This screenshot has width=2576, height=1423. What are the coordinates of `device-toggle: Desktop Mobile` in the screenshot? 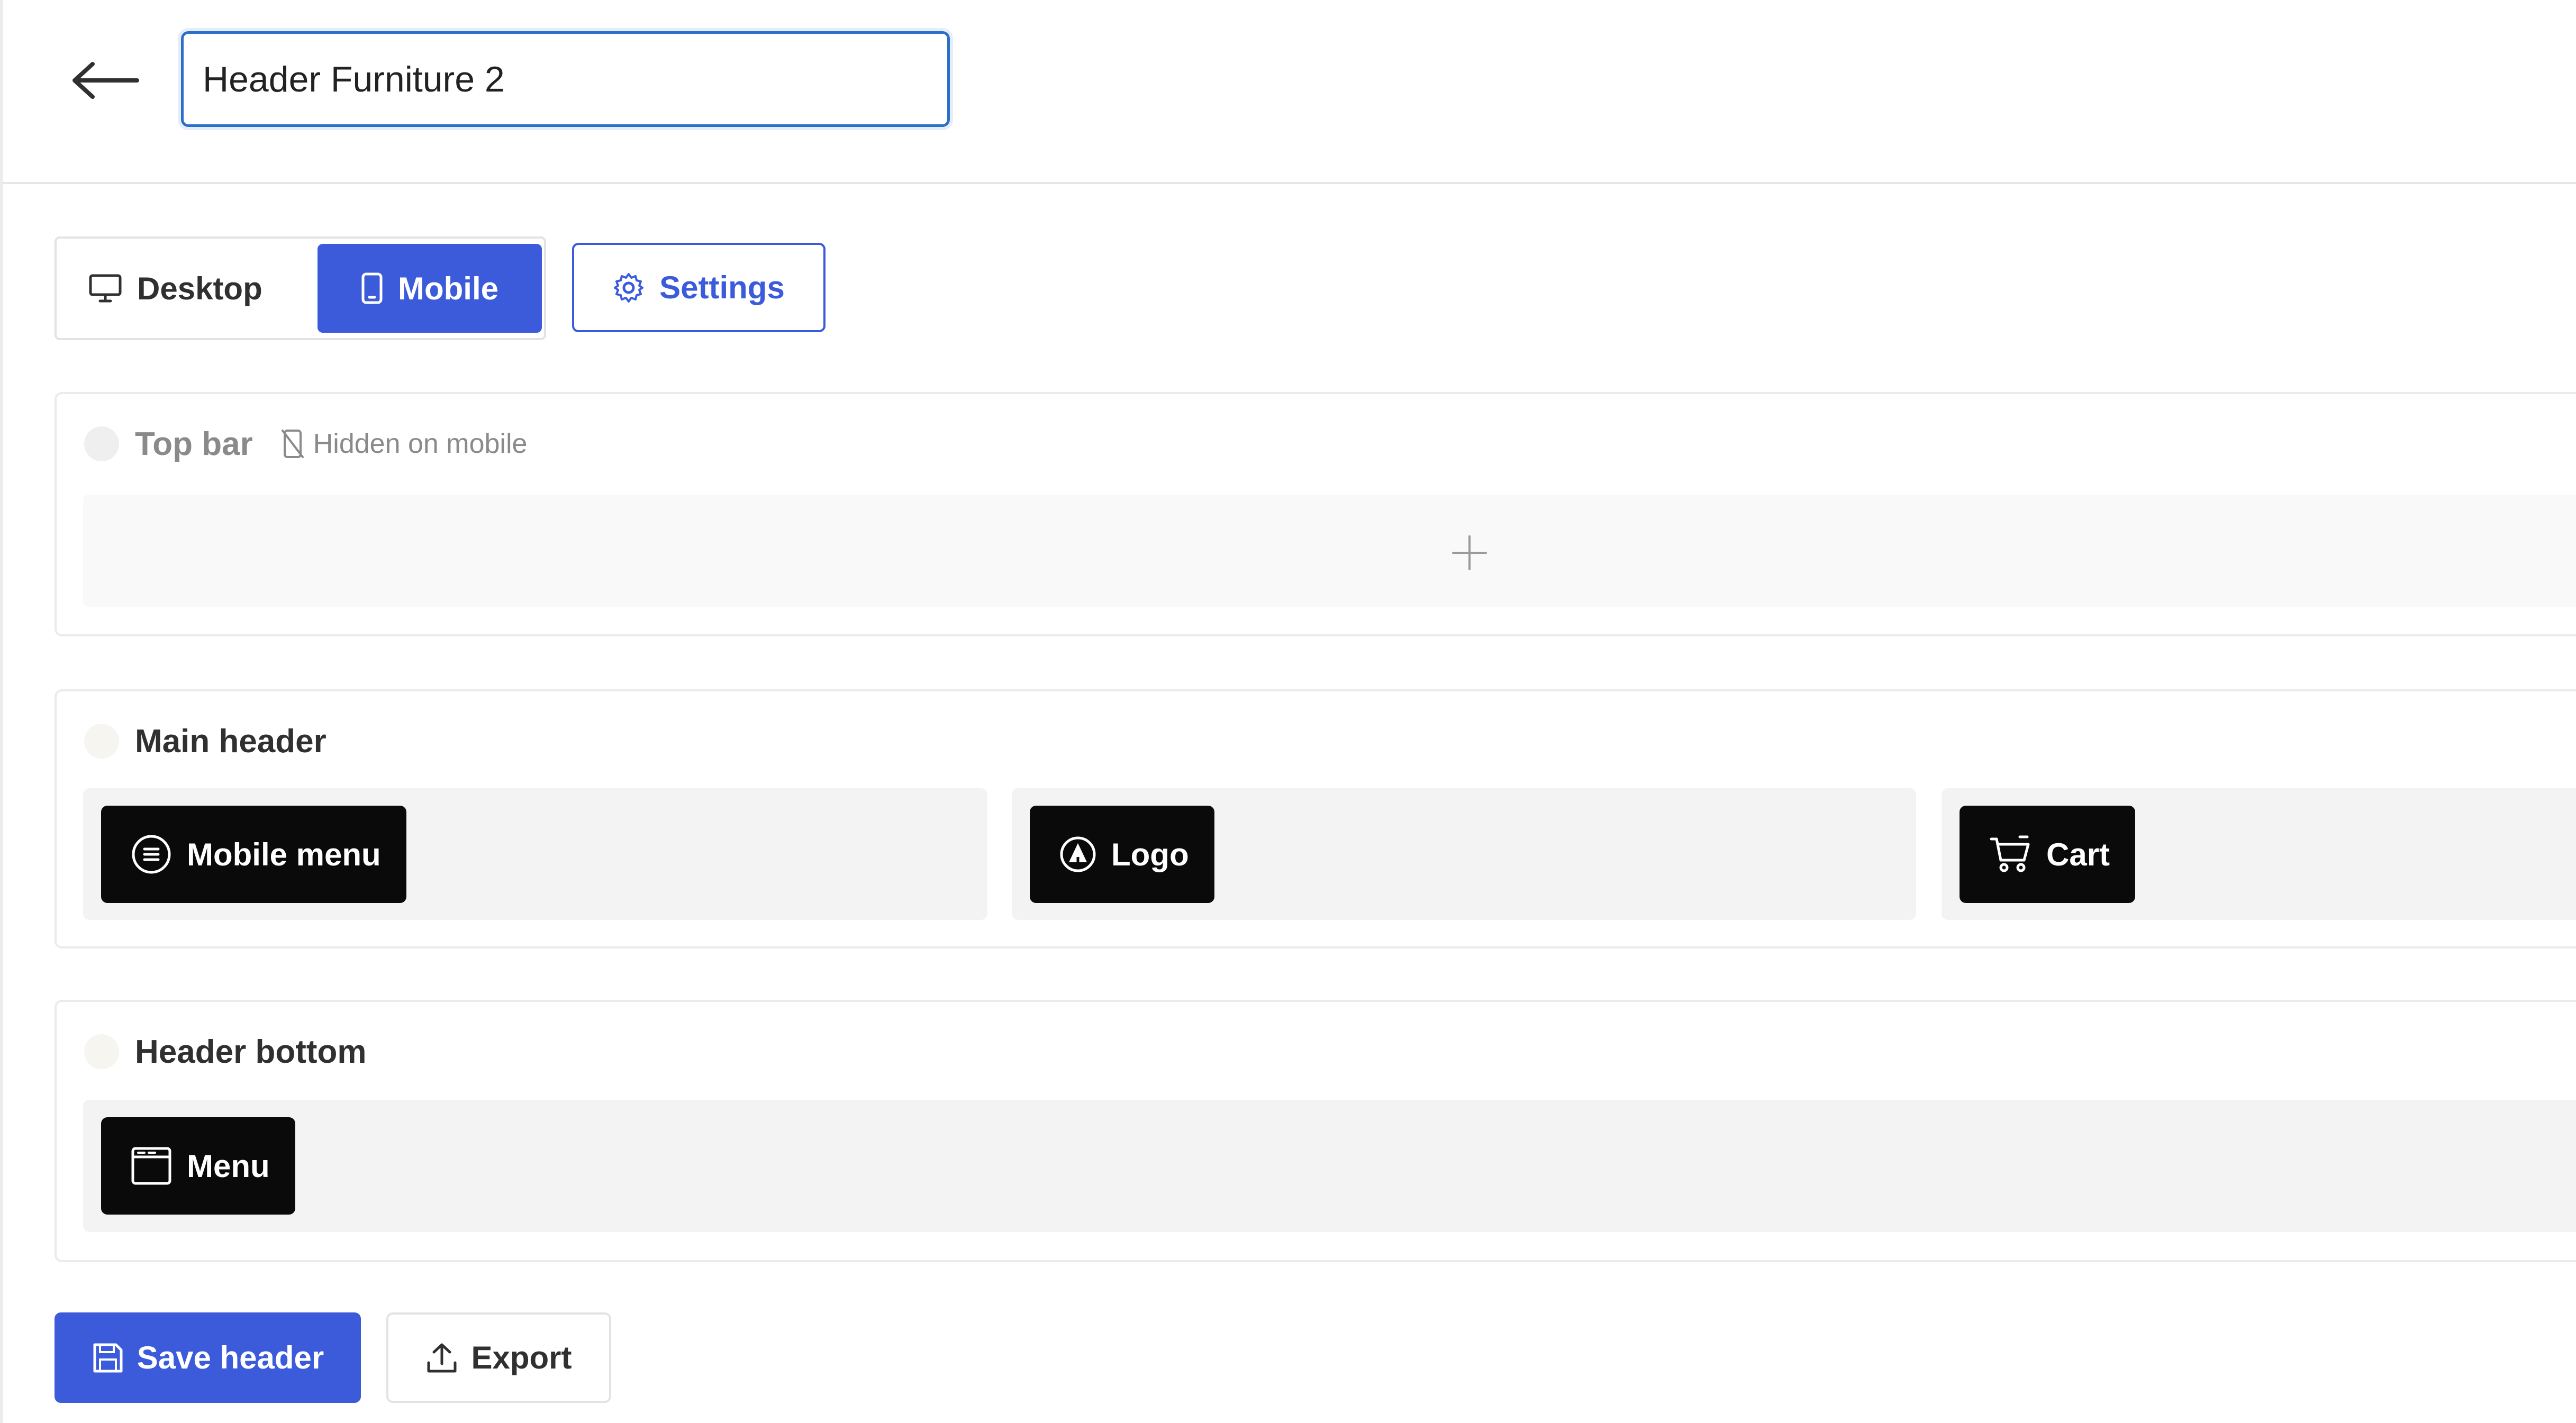 It's located at (300, 288).